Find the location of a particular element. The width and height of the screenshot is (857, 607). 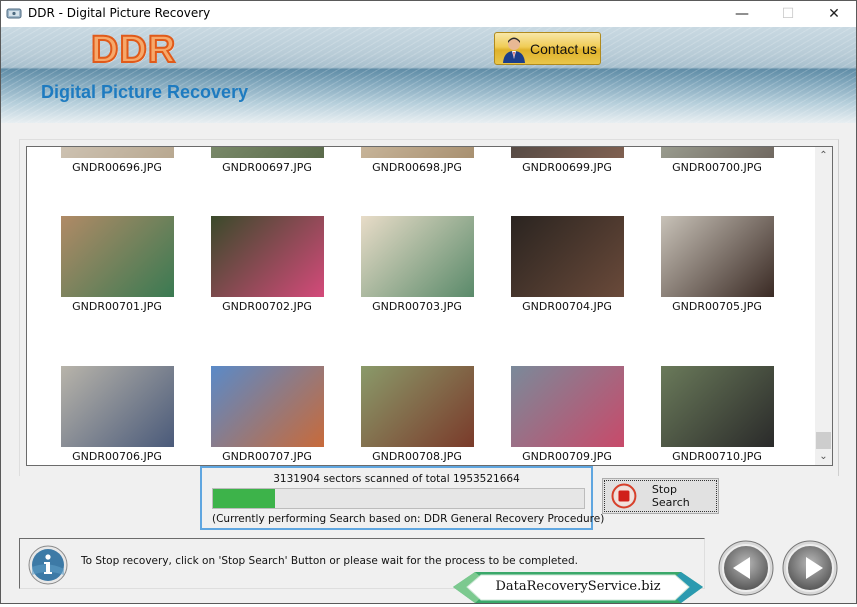

maximize-icon: ☐ is located at coordinates (788, 14).